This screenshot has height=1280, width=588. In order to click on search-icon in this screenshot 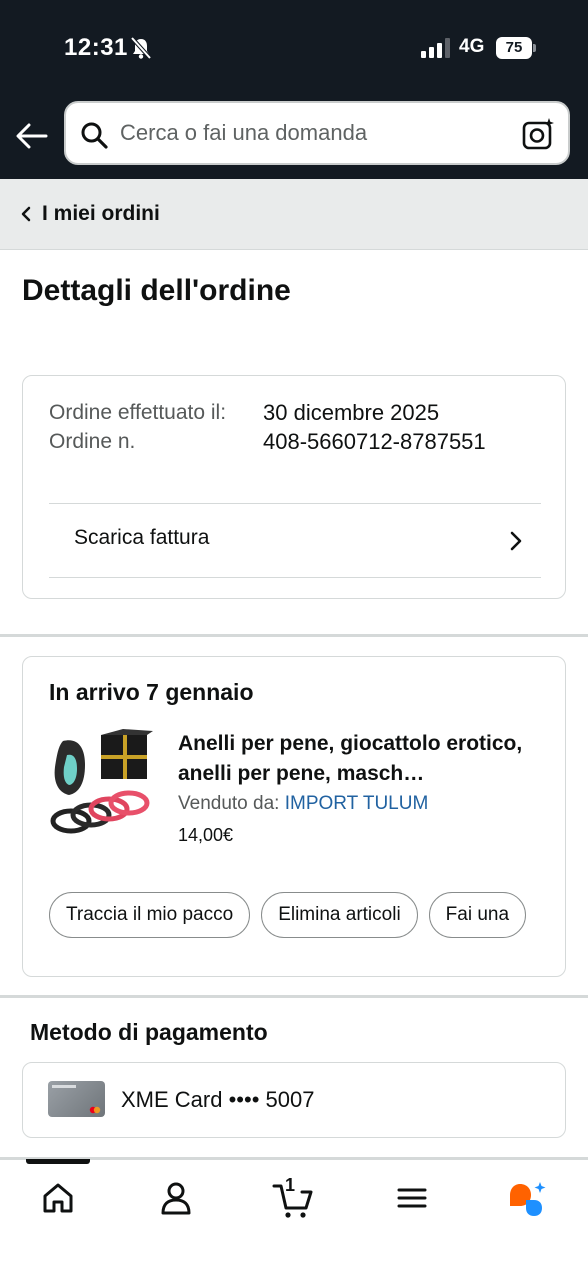, I will do `click(94, 135)`.